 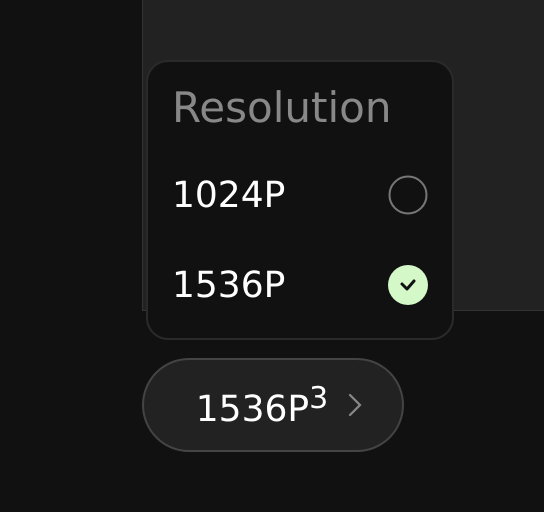 I want to click on resolution-option: 1024P, so click(x=300, y=195).